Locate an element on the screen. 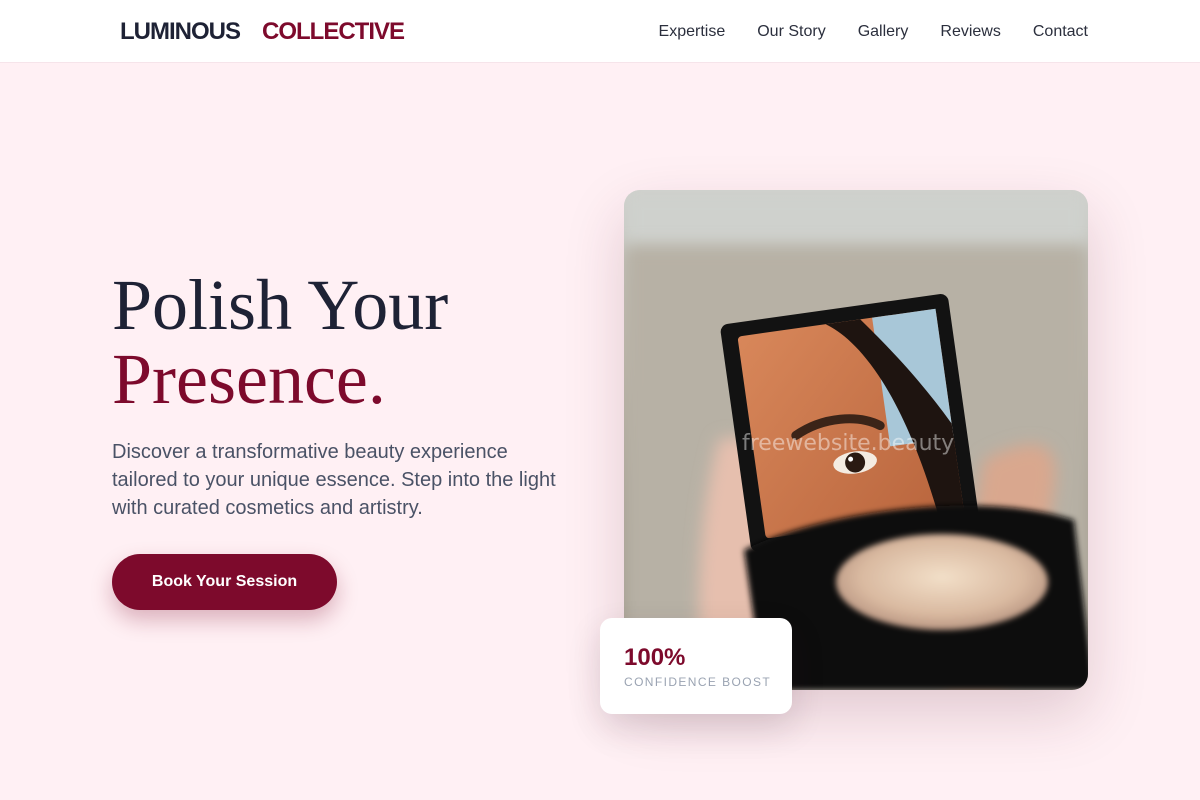 The width and height of the screenshot is (1200, 800). hero-title: Polish Your Presence. is located at coordinates (352, 342).